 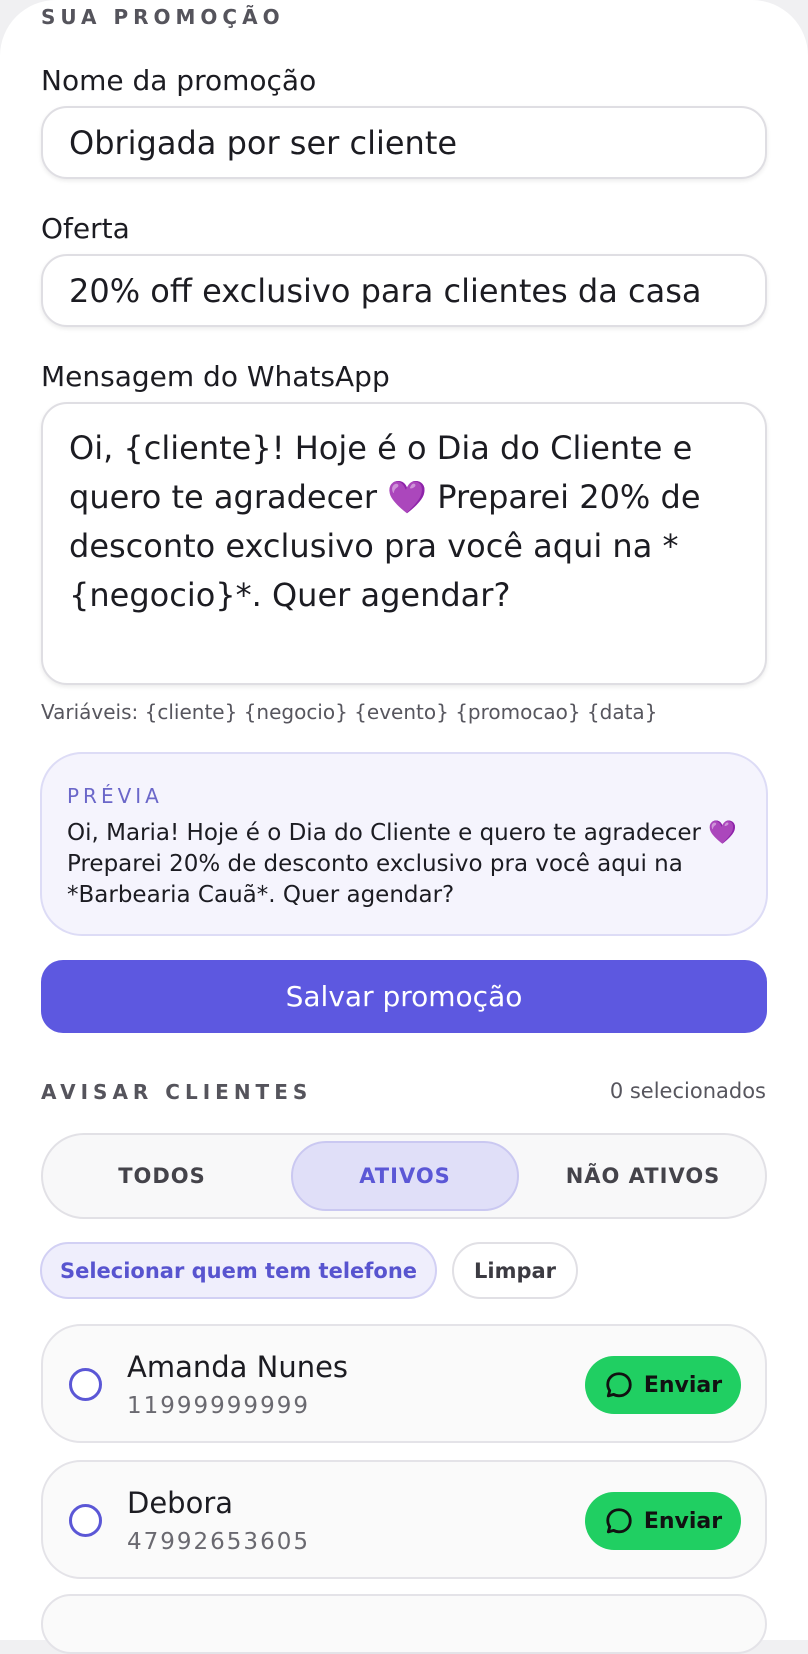 I want to click on filter-tab-todos: TODOS, so click(x=162, y=1176).